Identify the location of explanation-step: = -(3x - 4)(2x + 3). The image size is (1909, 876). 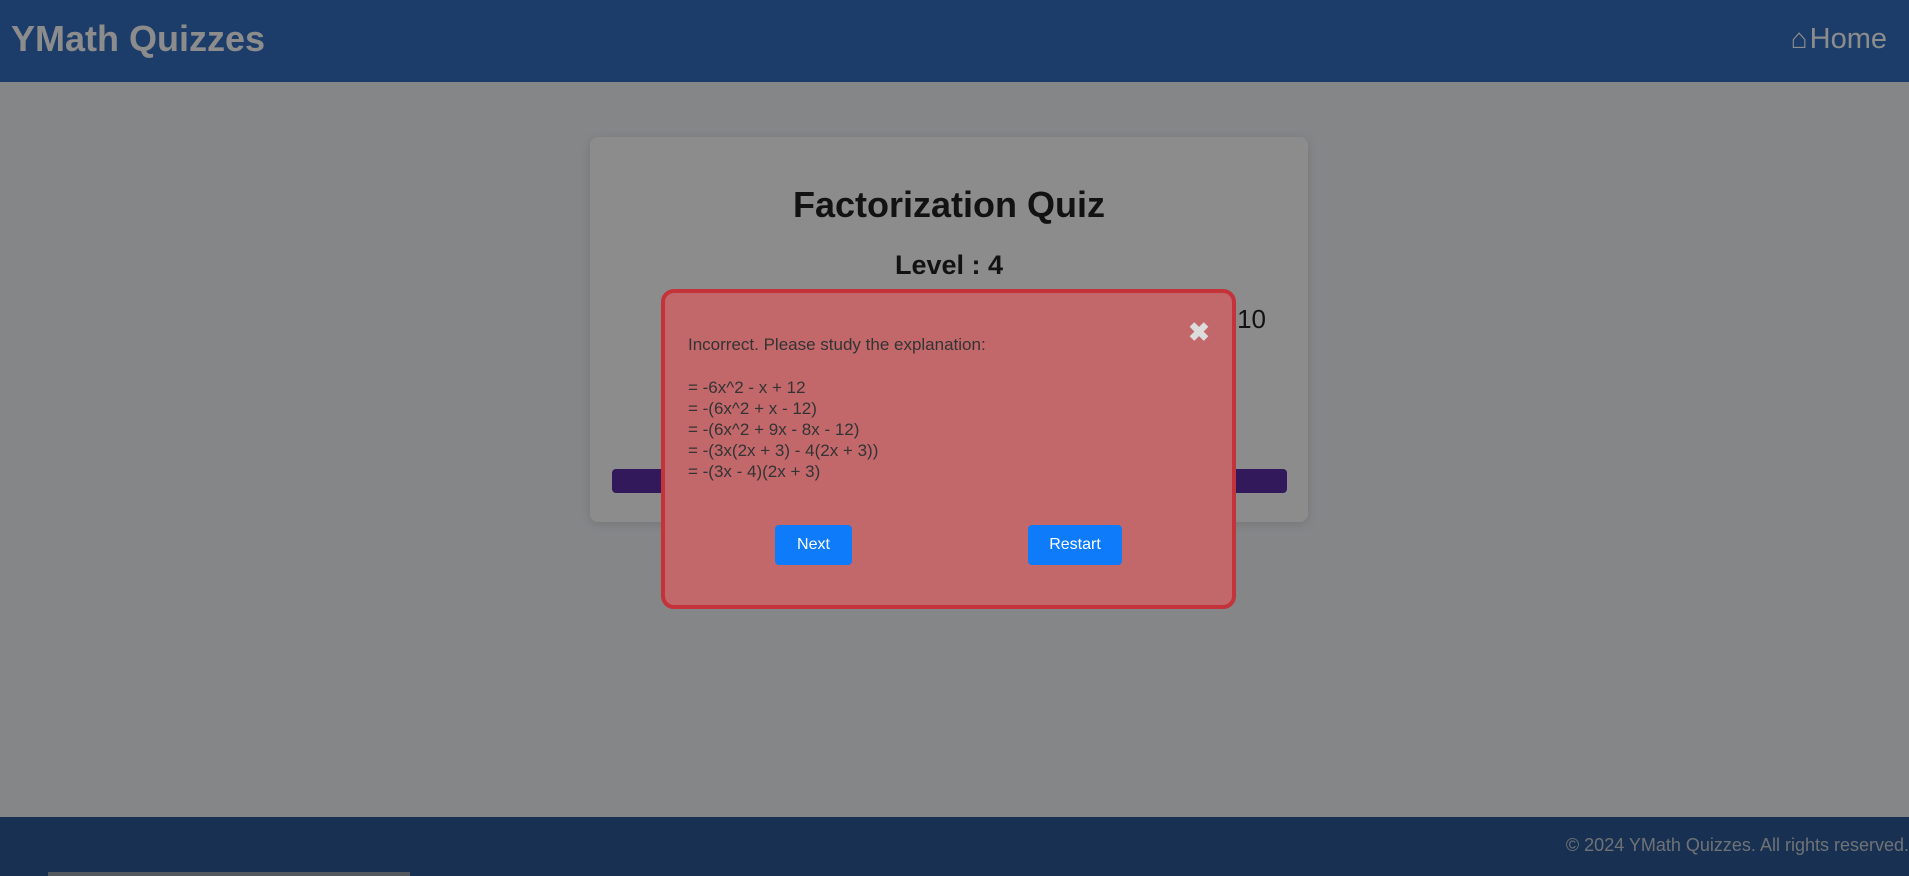
(754, 471).